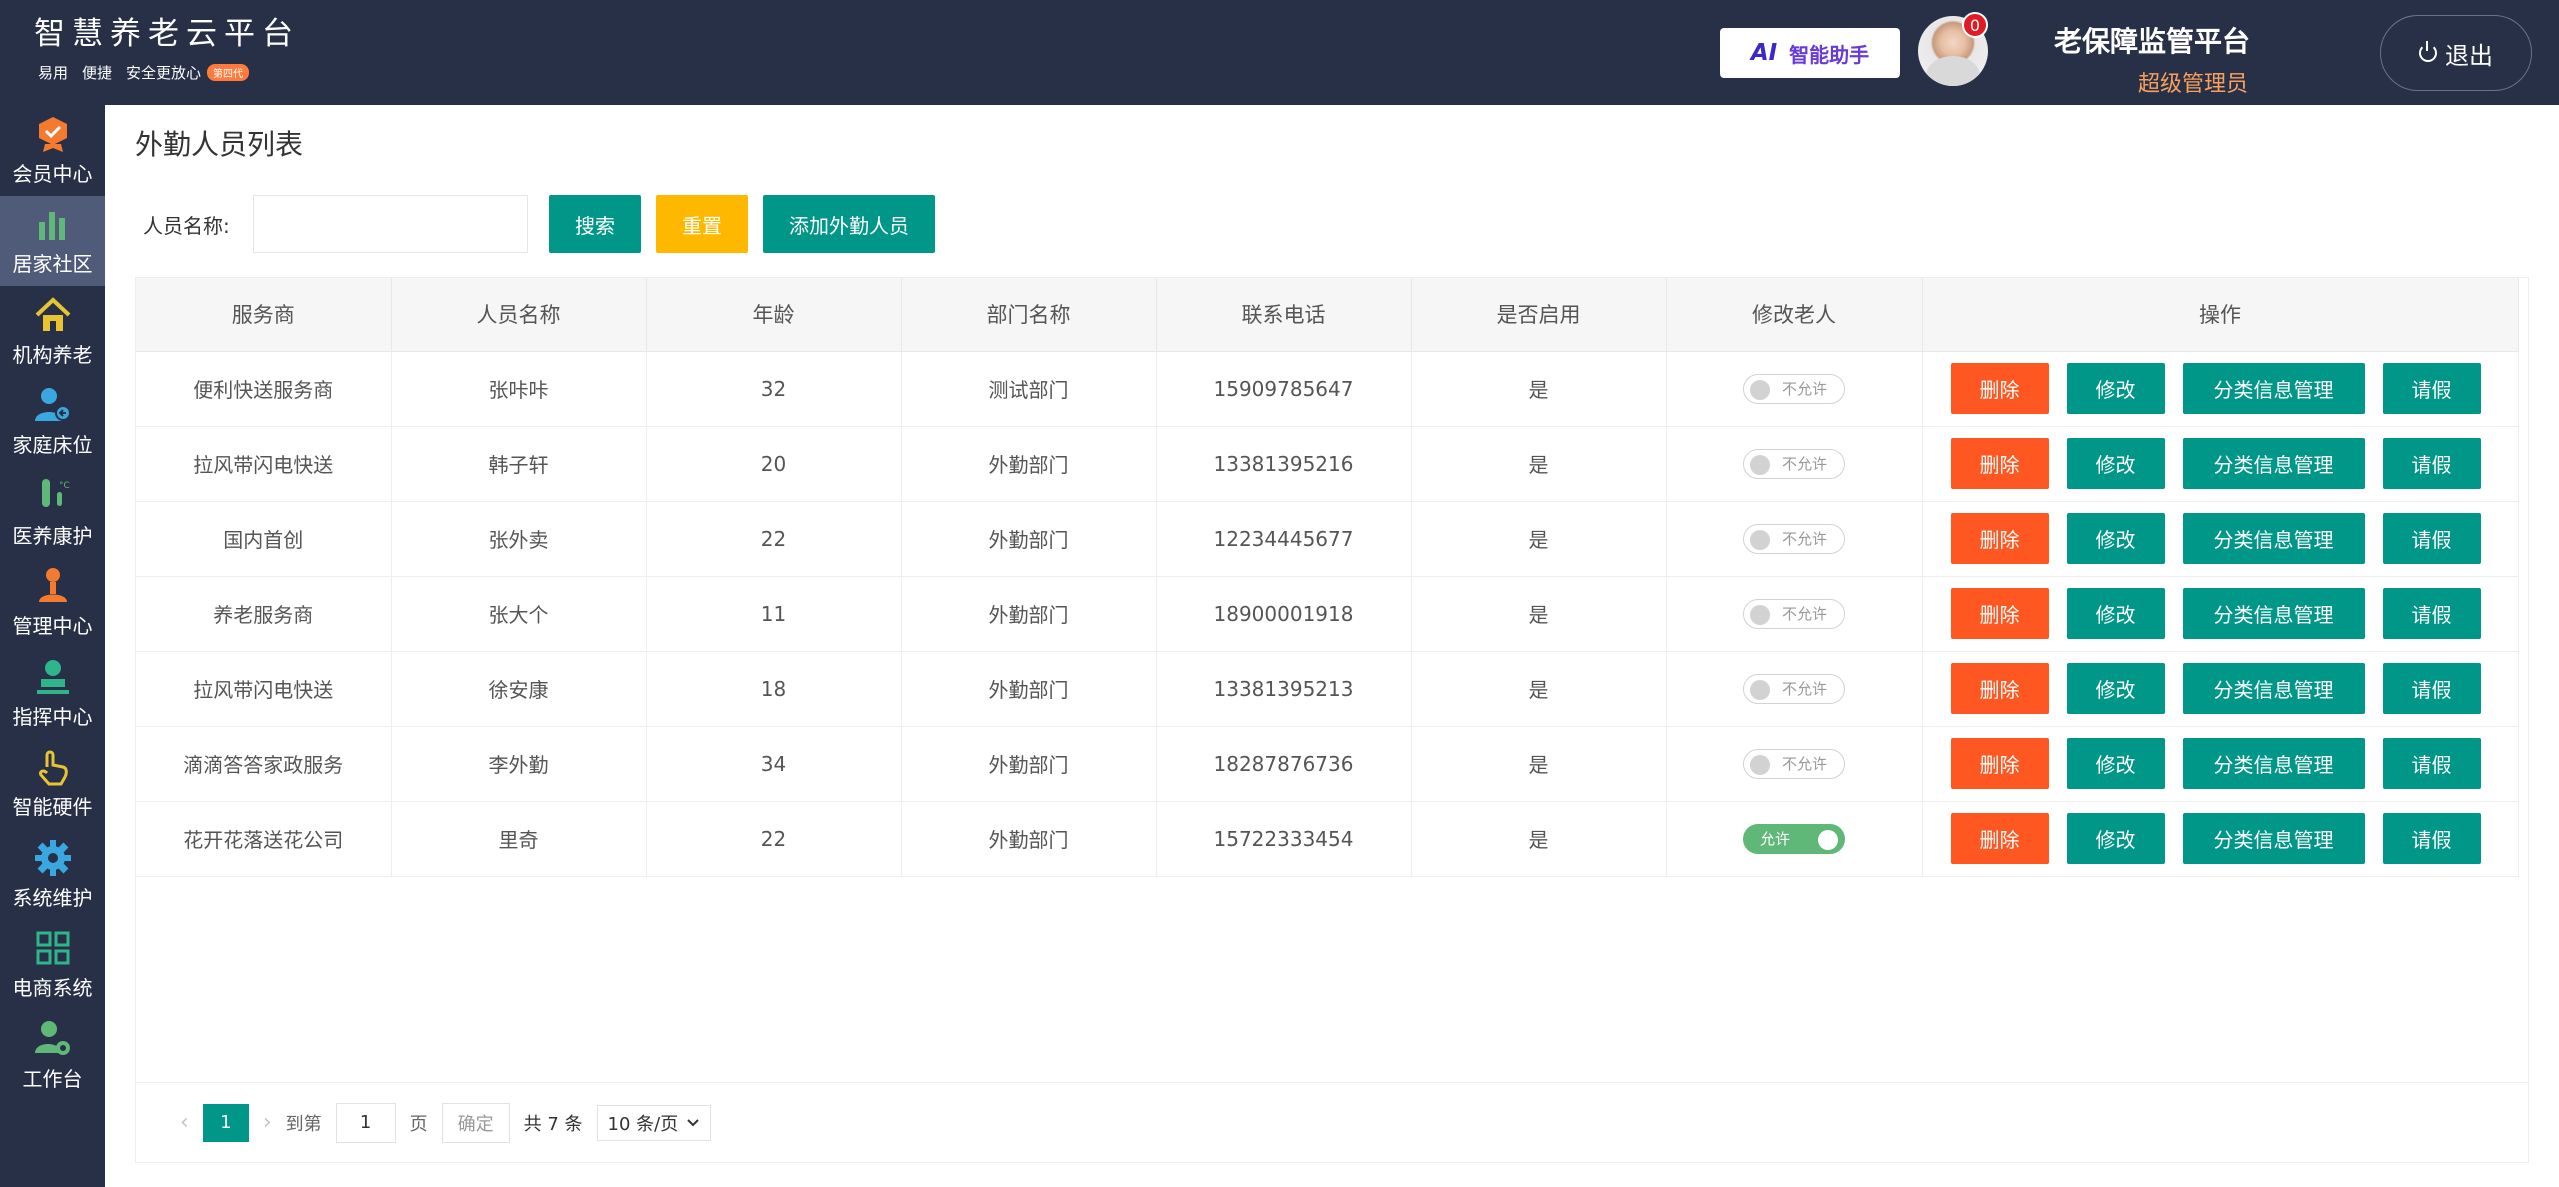 The image size is (2559, 1187). What do you see at coordinates (264, 539) in the screenshot?
I see `cell-provider: 国内首创` at bounding box center [264, 539].